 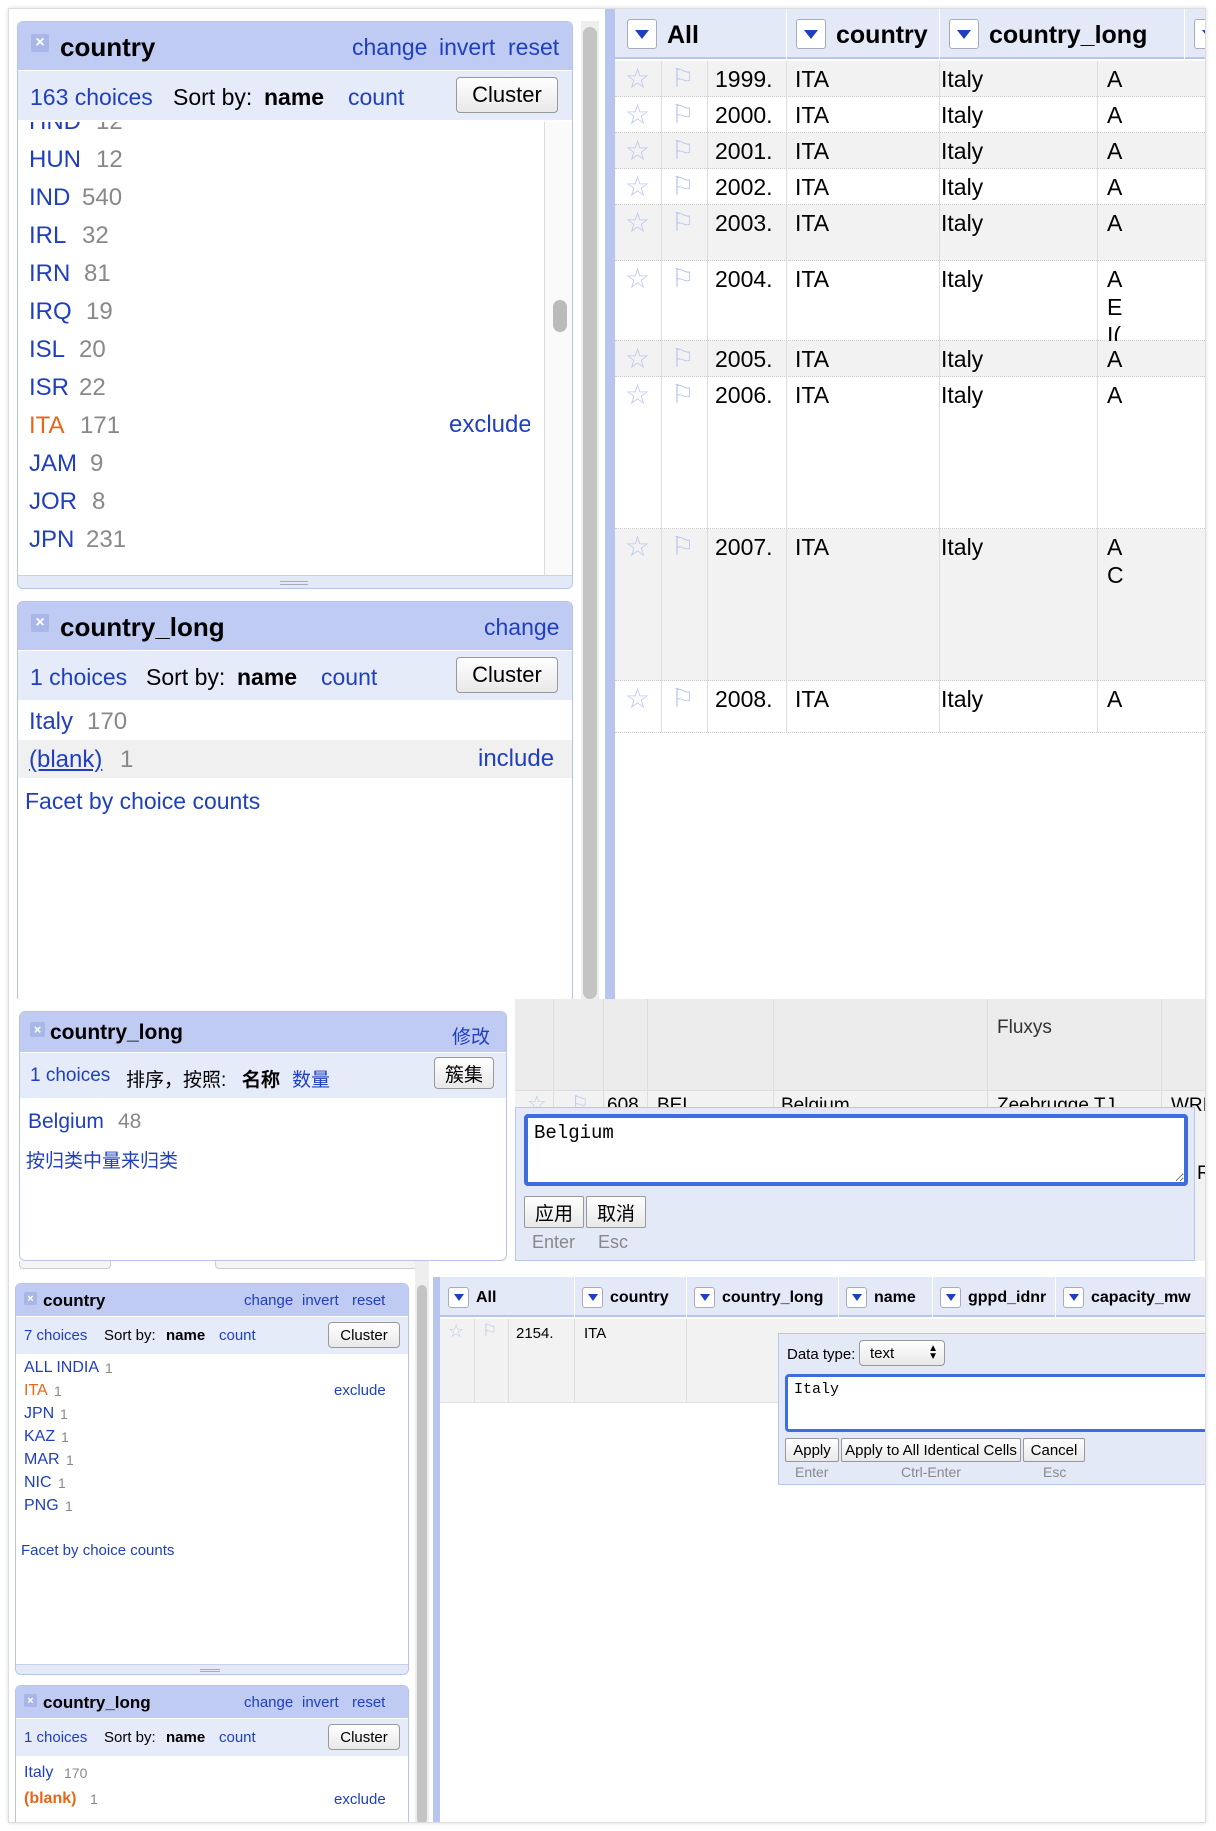 What do you see at coordinates (1114, 307) in the screenshot?
I see `cell-extra: E` at bounding box center [1114, 307].